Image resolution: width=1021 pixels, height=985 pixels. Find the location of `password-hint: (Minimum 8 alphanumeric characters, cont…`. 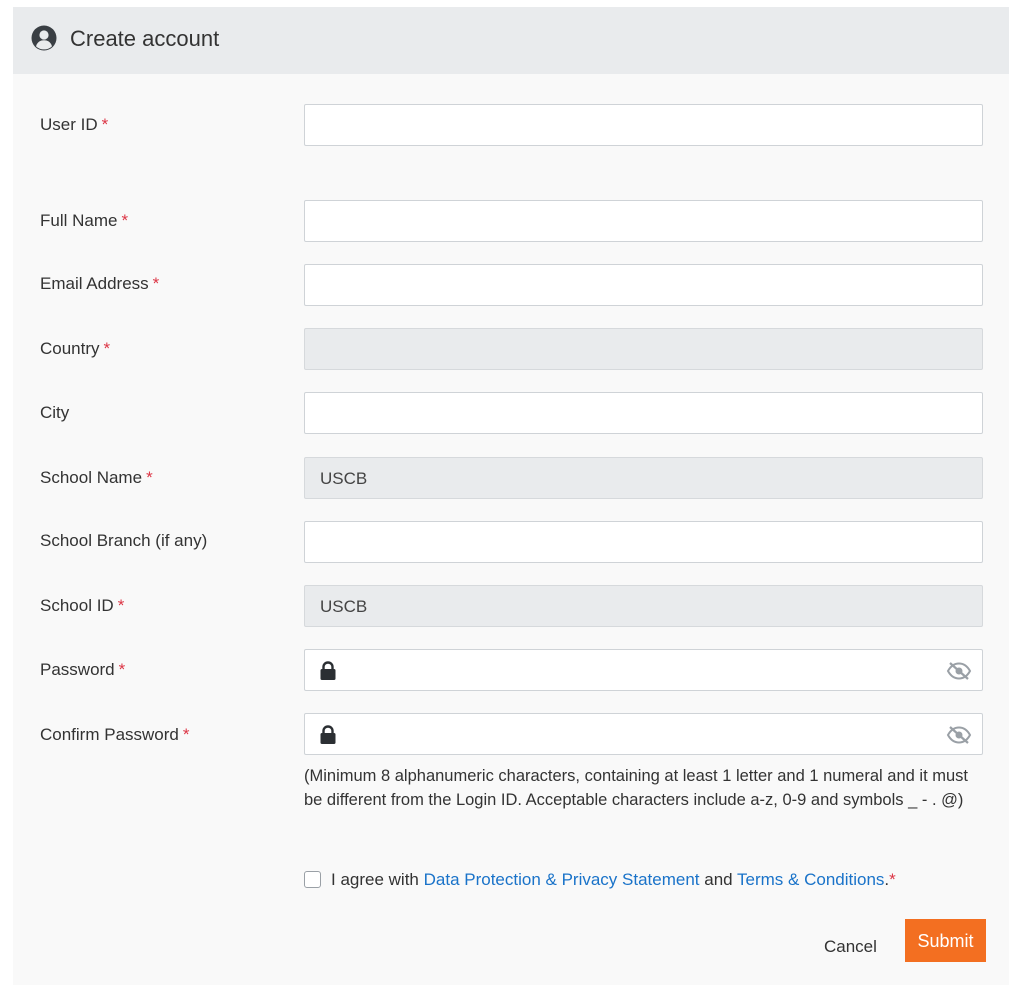

password-hint: (Minimum 8 alphanumeric characters, cont… is located at coordinates (636, 788).